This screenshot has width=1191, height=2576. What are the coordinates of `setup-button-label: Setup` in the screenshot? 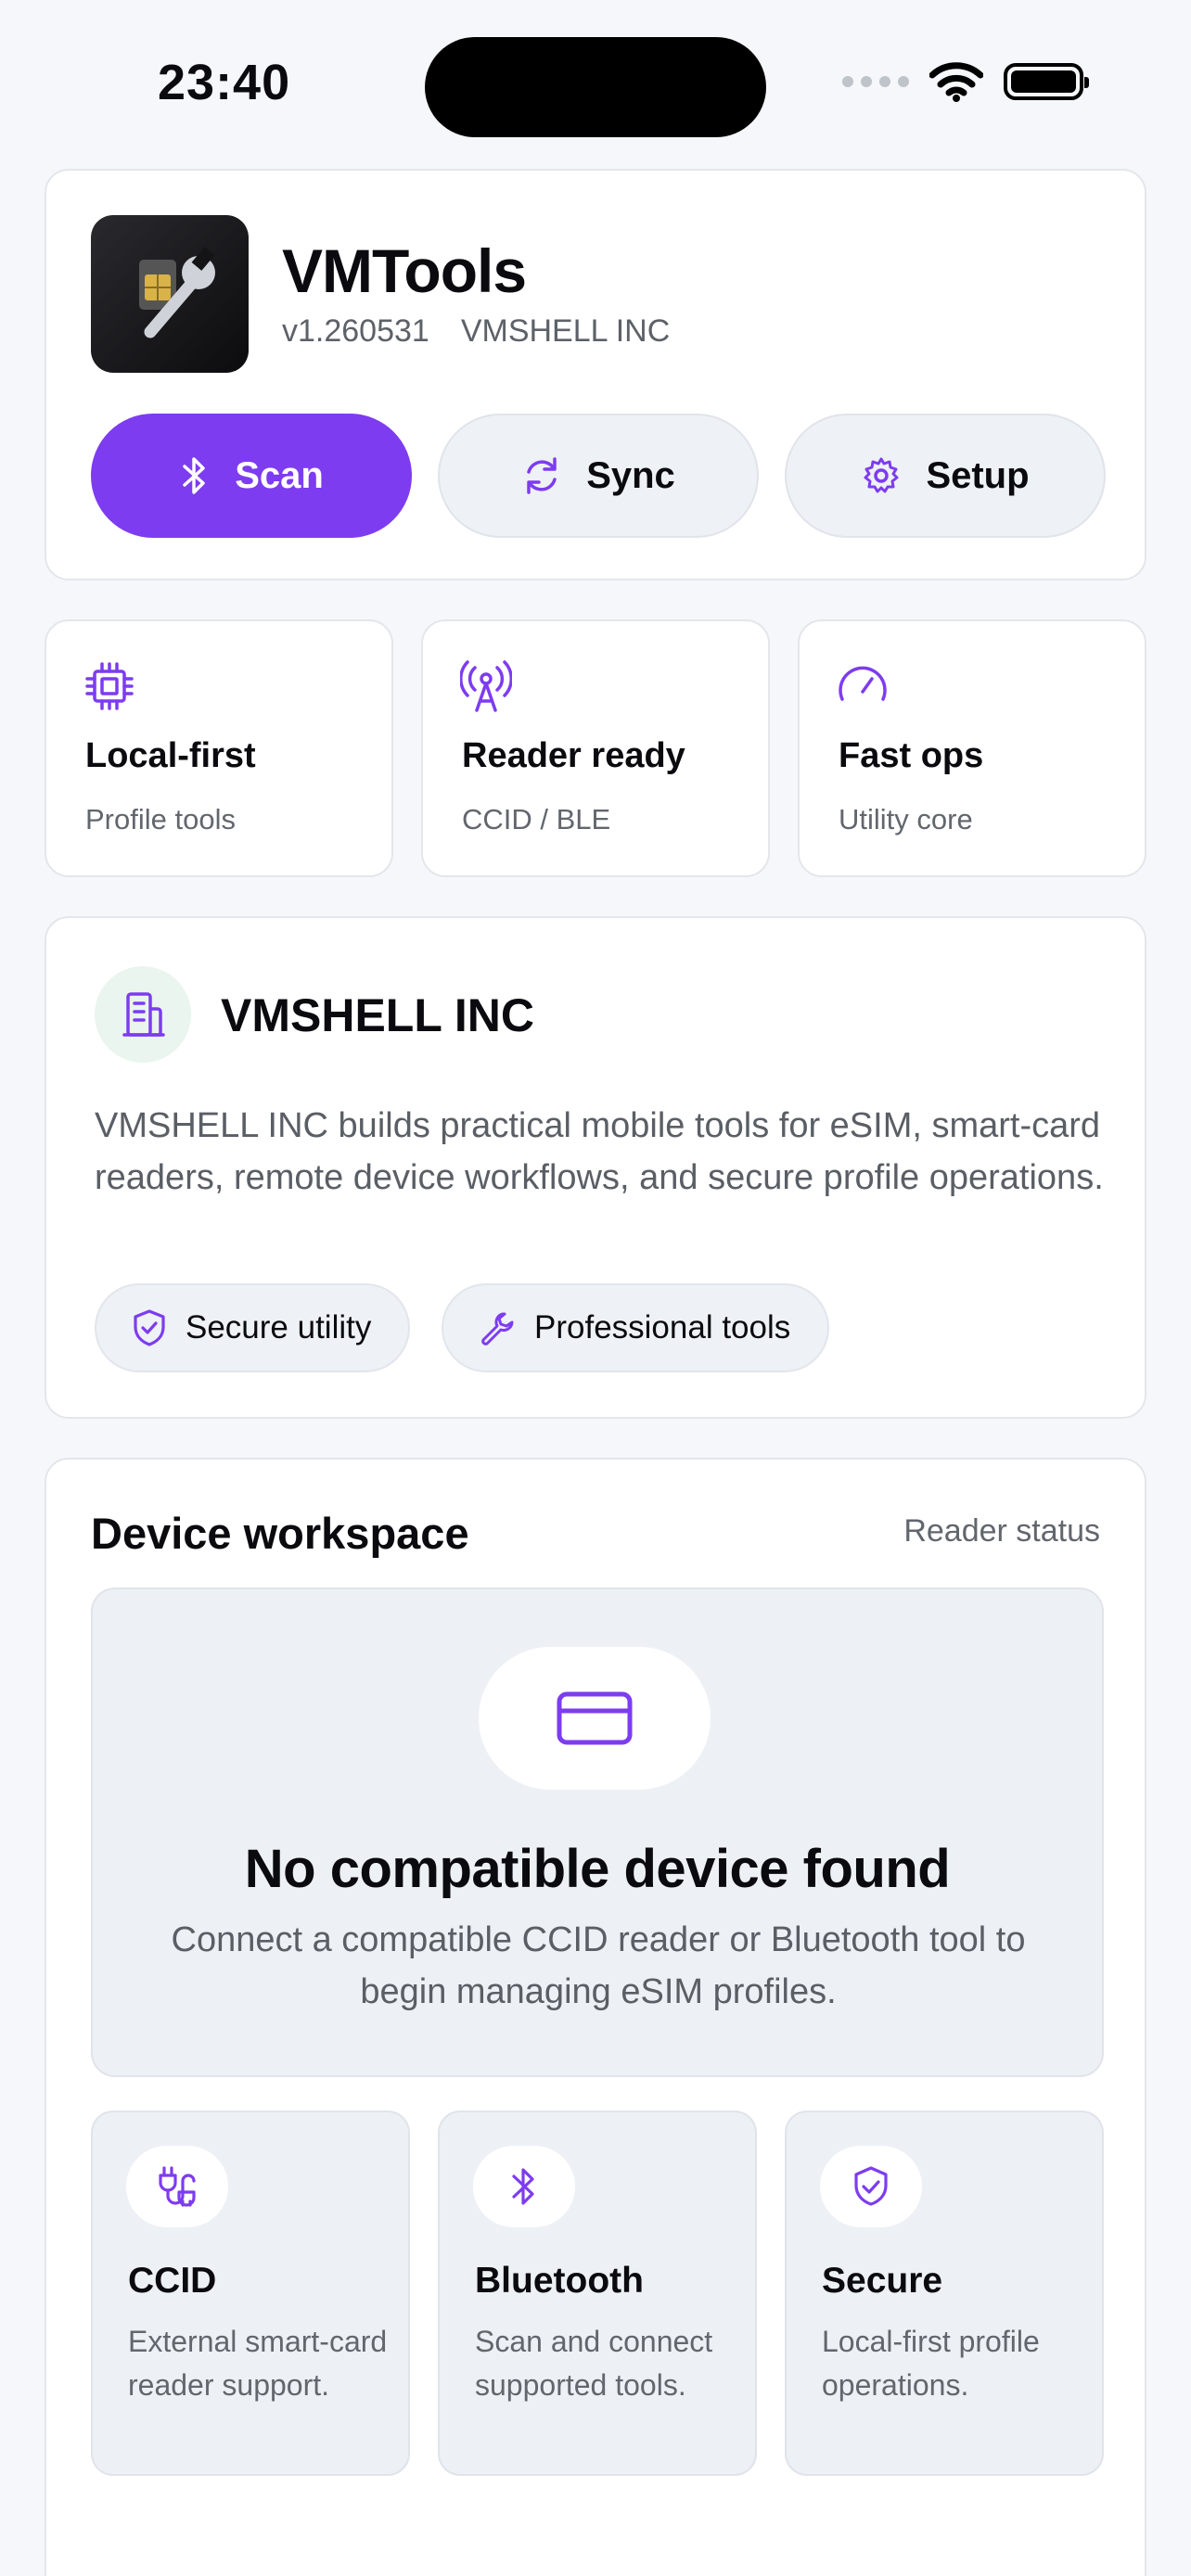 It's located at (978, 475).